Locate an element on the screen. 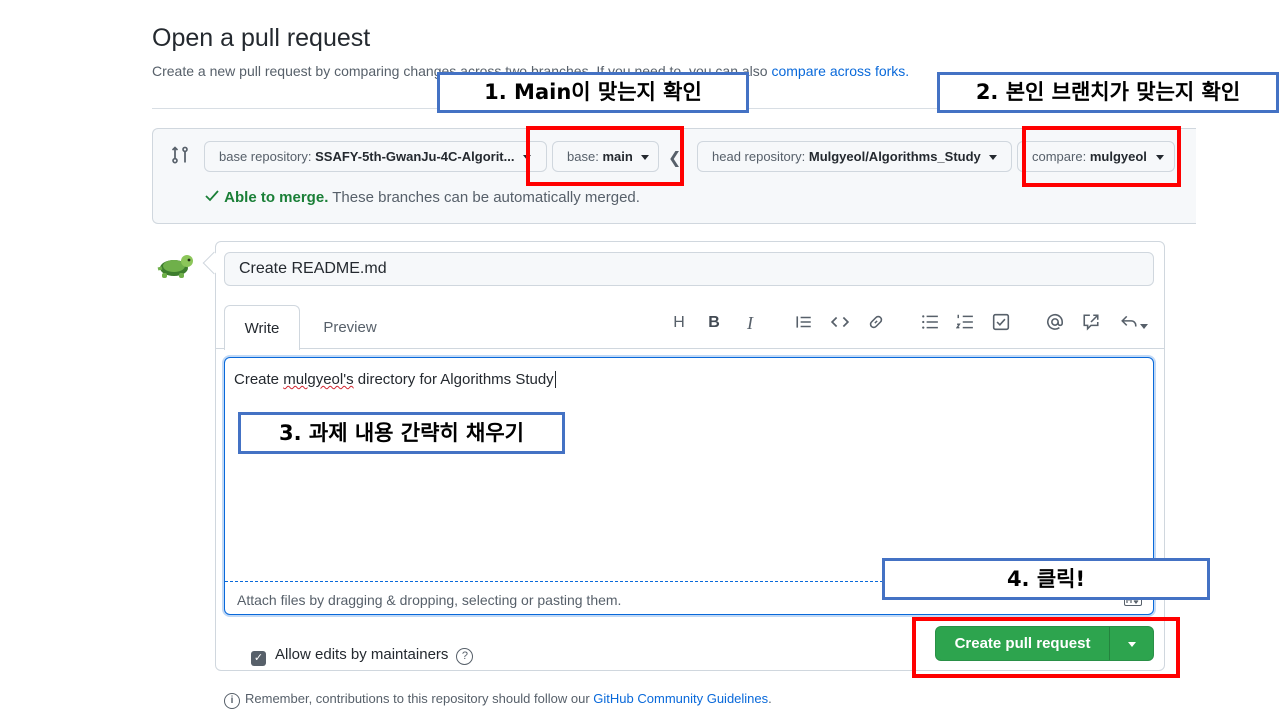  annotation-step-4: 4. 클릭! is located at coordinates (1046, 579).